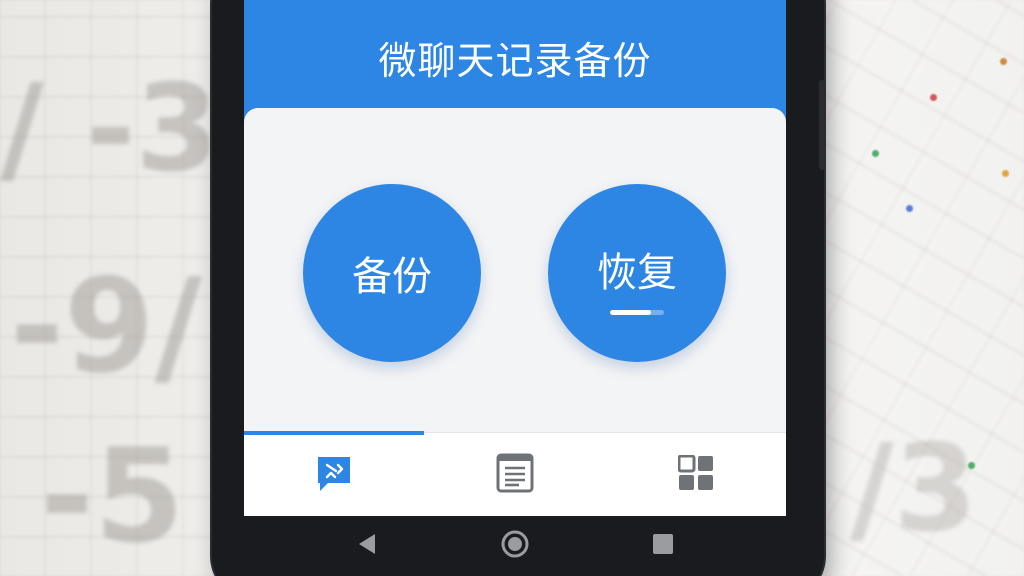  I want to click on back-triangle-icon, so click(366, 546).